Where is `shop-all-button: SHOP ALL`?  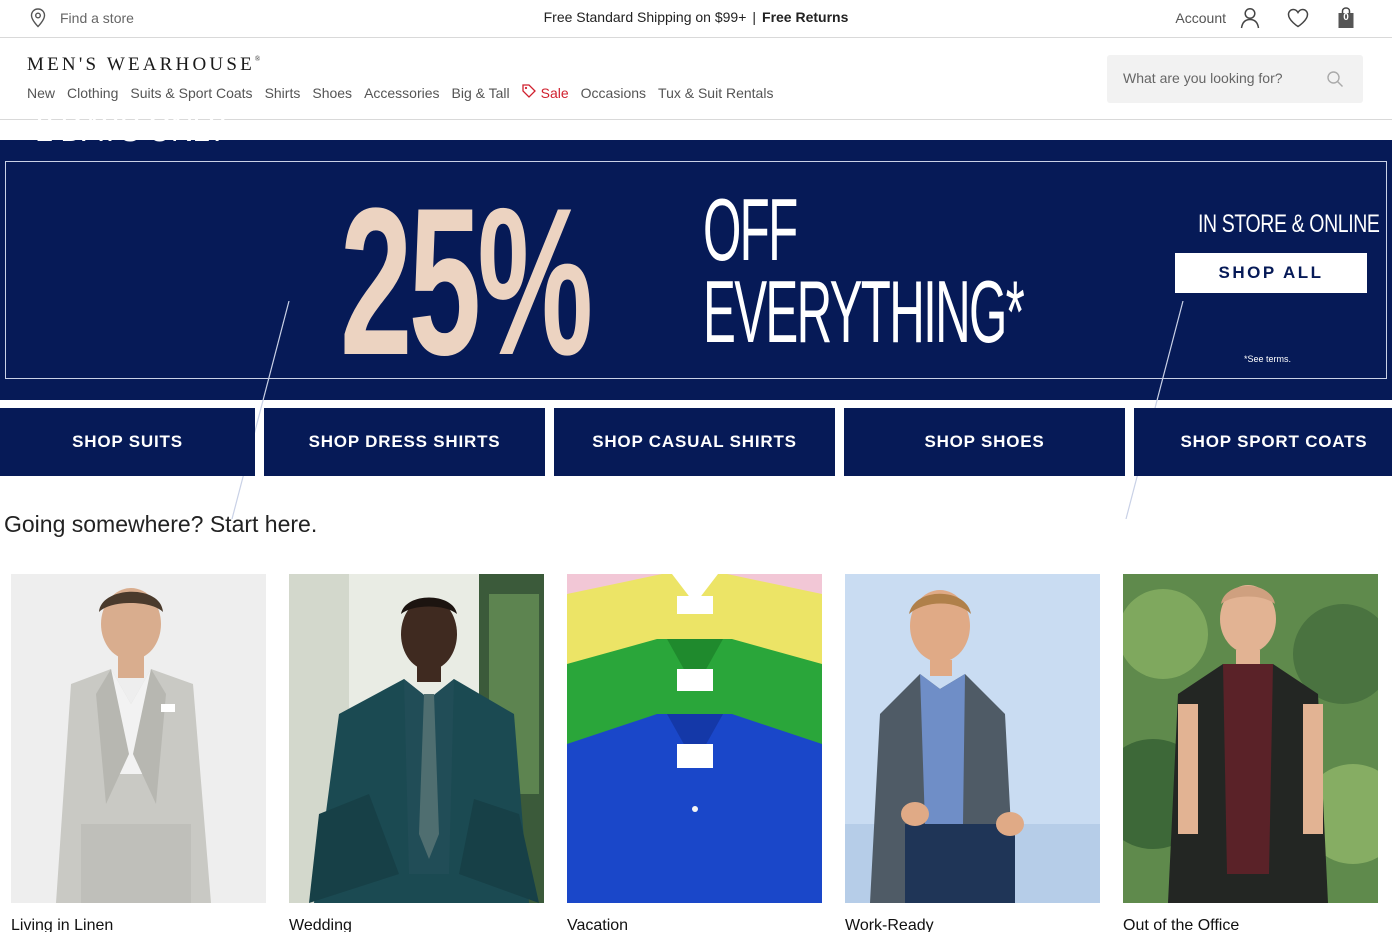 shop-all-button: SHOP ALL is located at coordinates (1271, 273).